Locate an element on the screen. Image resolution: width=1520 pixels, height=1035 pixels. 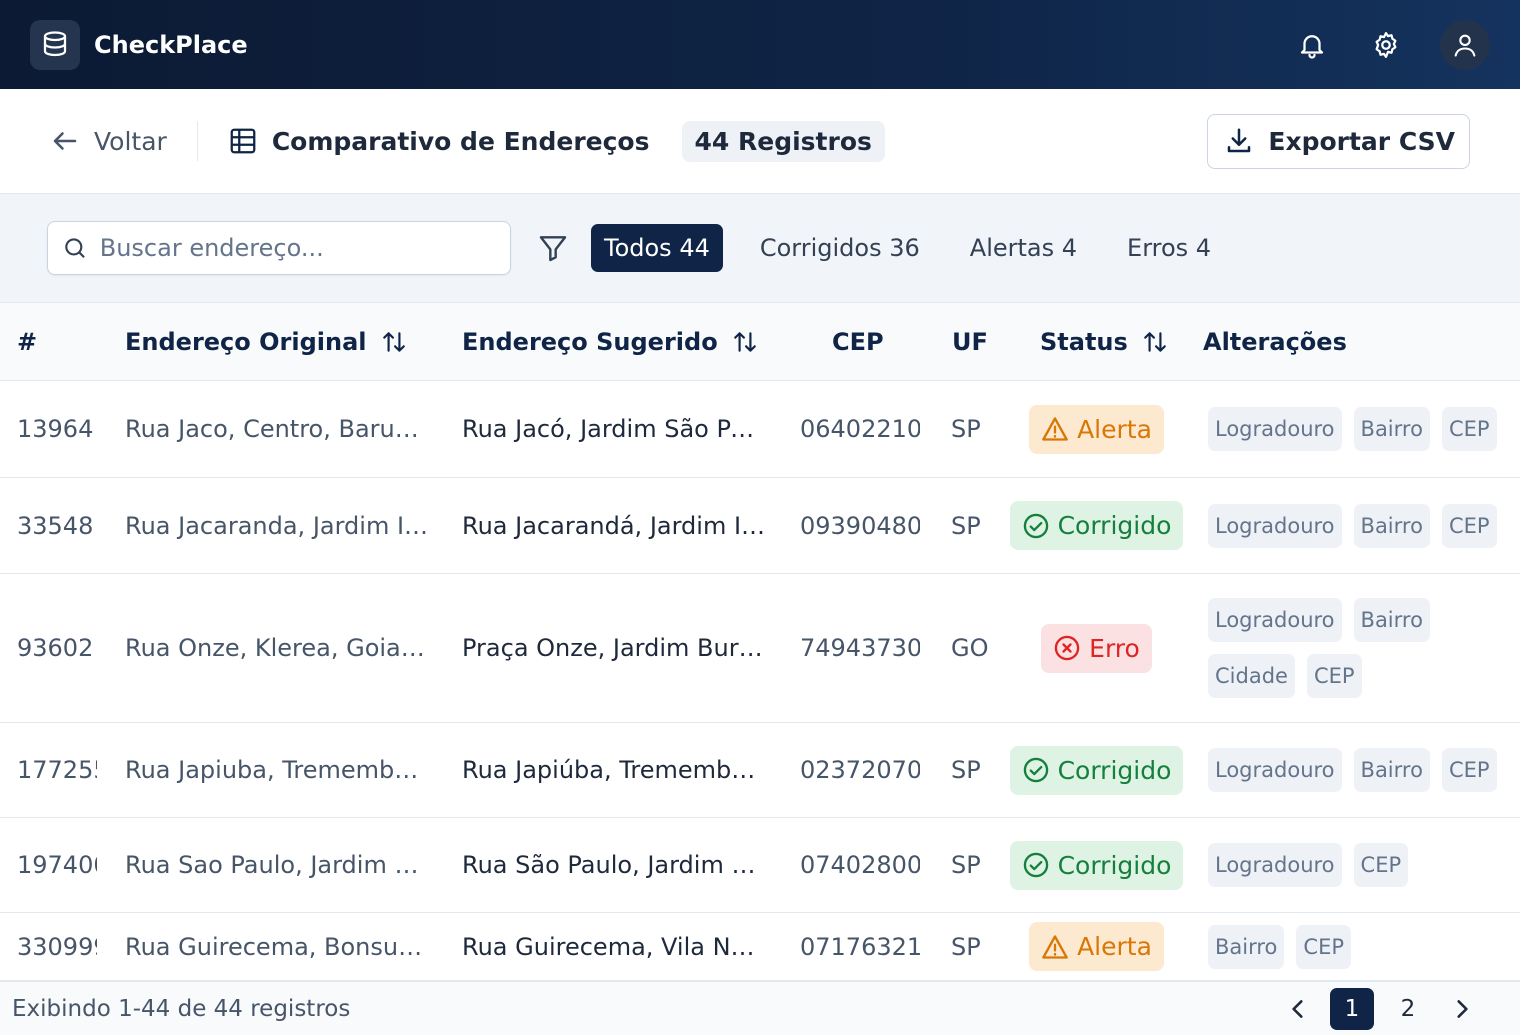
chevron-right-icon is located at coordinates (1462, 1008).